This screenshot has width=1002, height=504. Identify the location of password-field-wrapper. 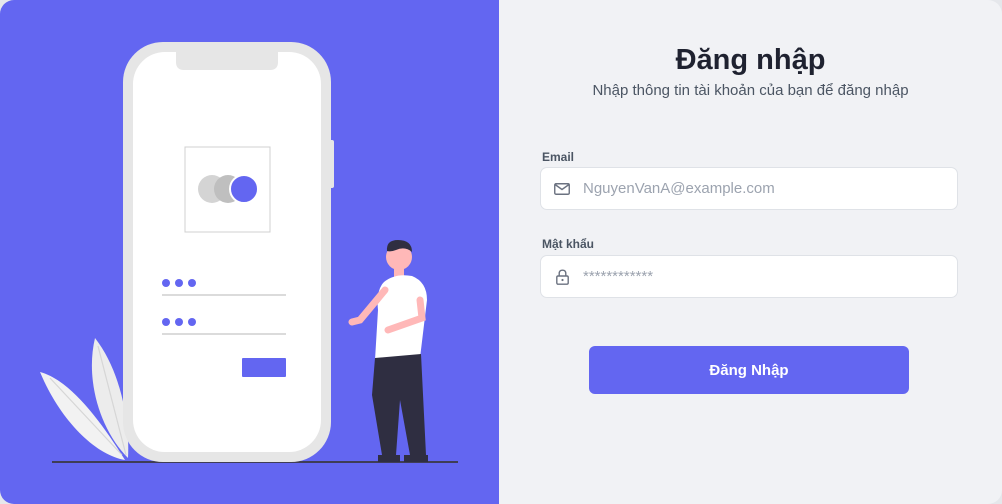
(749, 276).